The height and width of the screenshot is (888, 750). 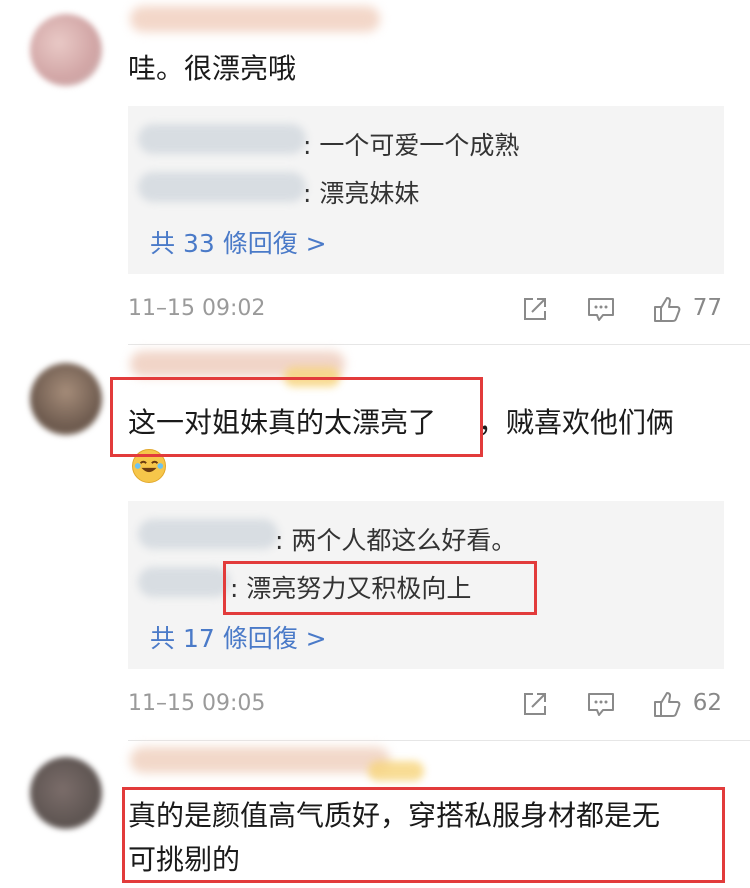 I want to click on timestamp: 11–15 09:05, so click(x=197, y=703).